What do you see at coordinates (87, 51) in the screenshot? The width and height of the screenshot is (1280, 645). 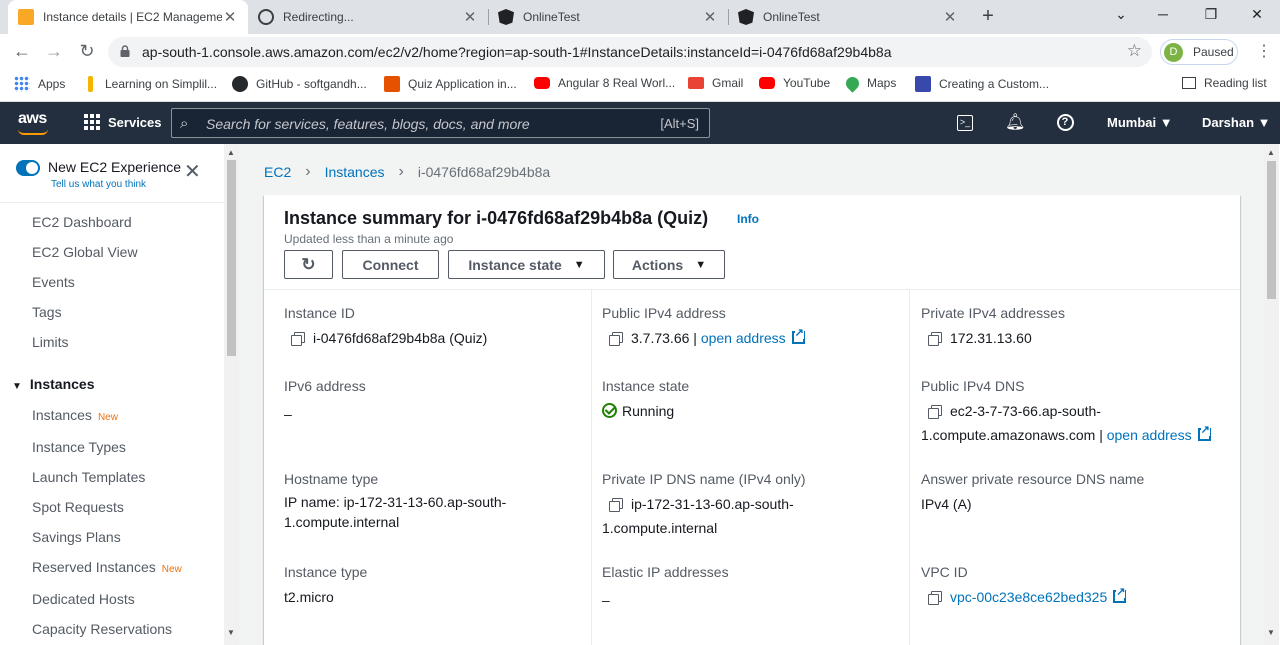 I see `reload-icon: ↻` at bounding box center [87, 51].